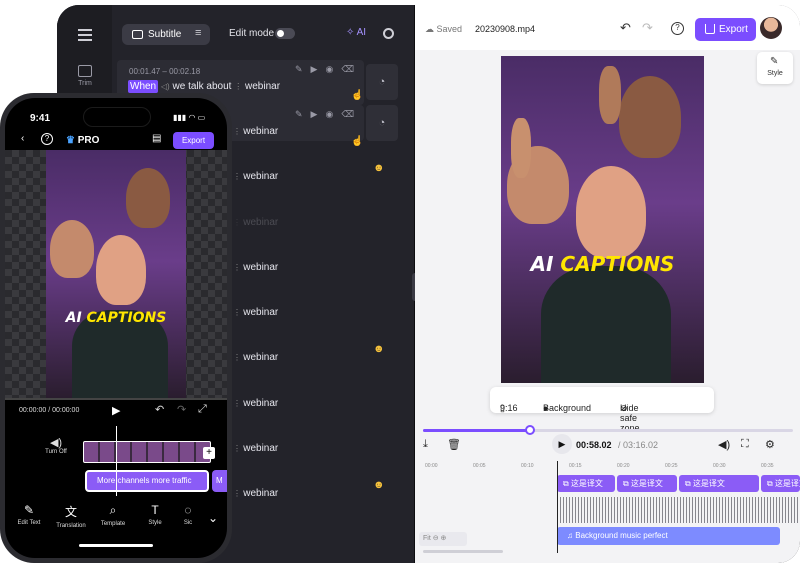  What do you see at coordinates (557, 507) in the screenshot?
I see `timeline-playhead` at bounding box center [557, 507].